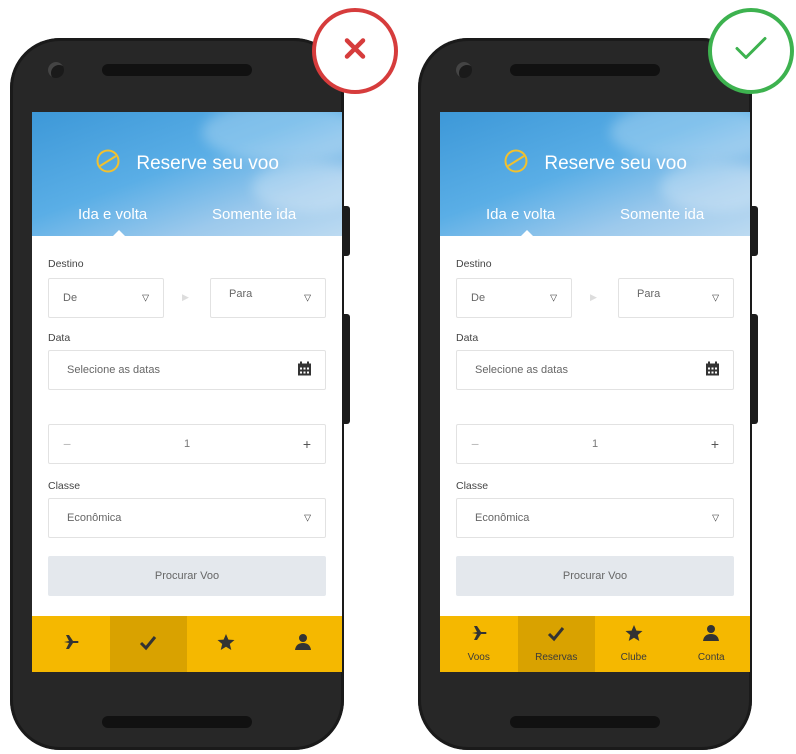 Image resolution: width=796 pixels, height=754 pixels. I want to click on nav-label: Reservas, so click(556, 657).